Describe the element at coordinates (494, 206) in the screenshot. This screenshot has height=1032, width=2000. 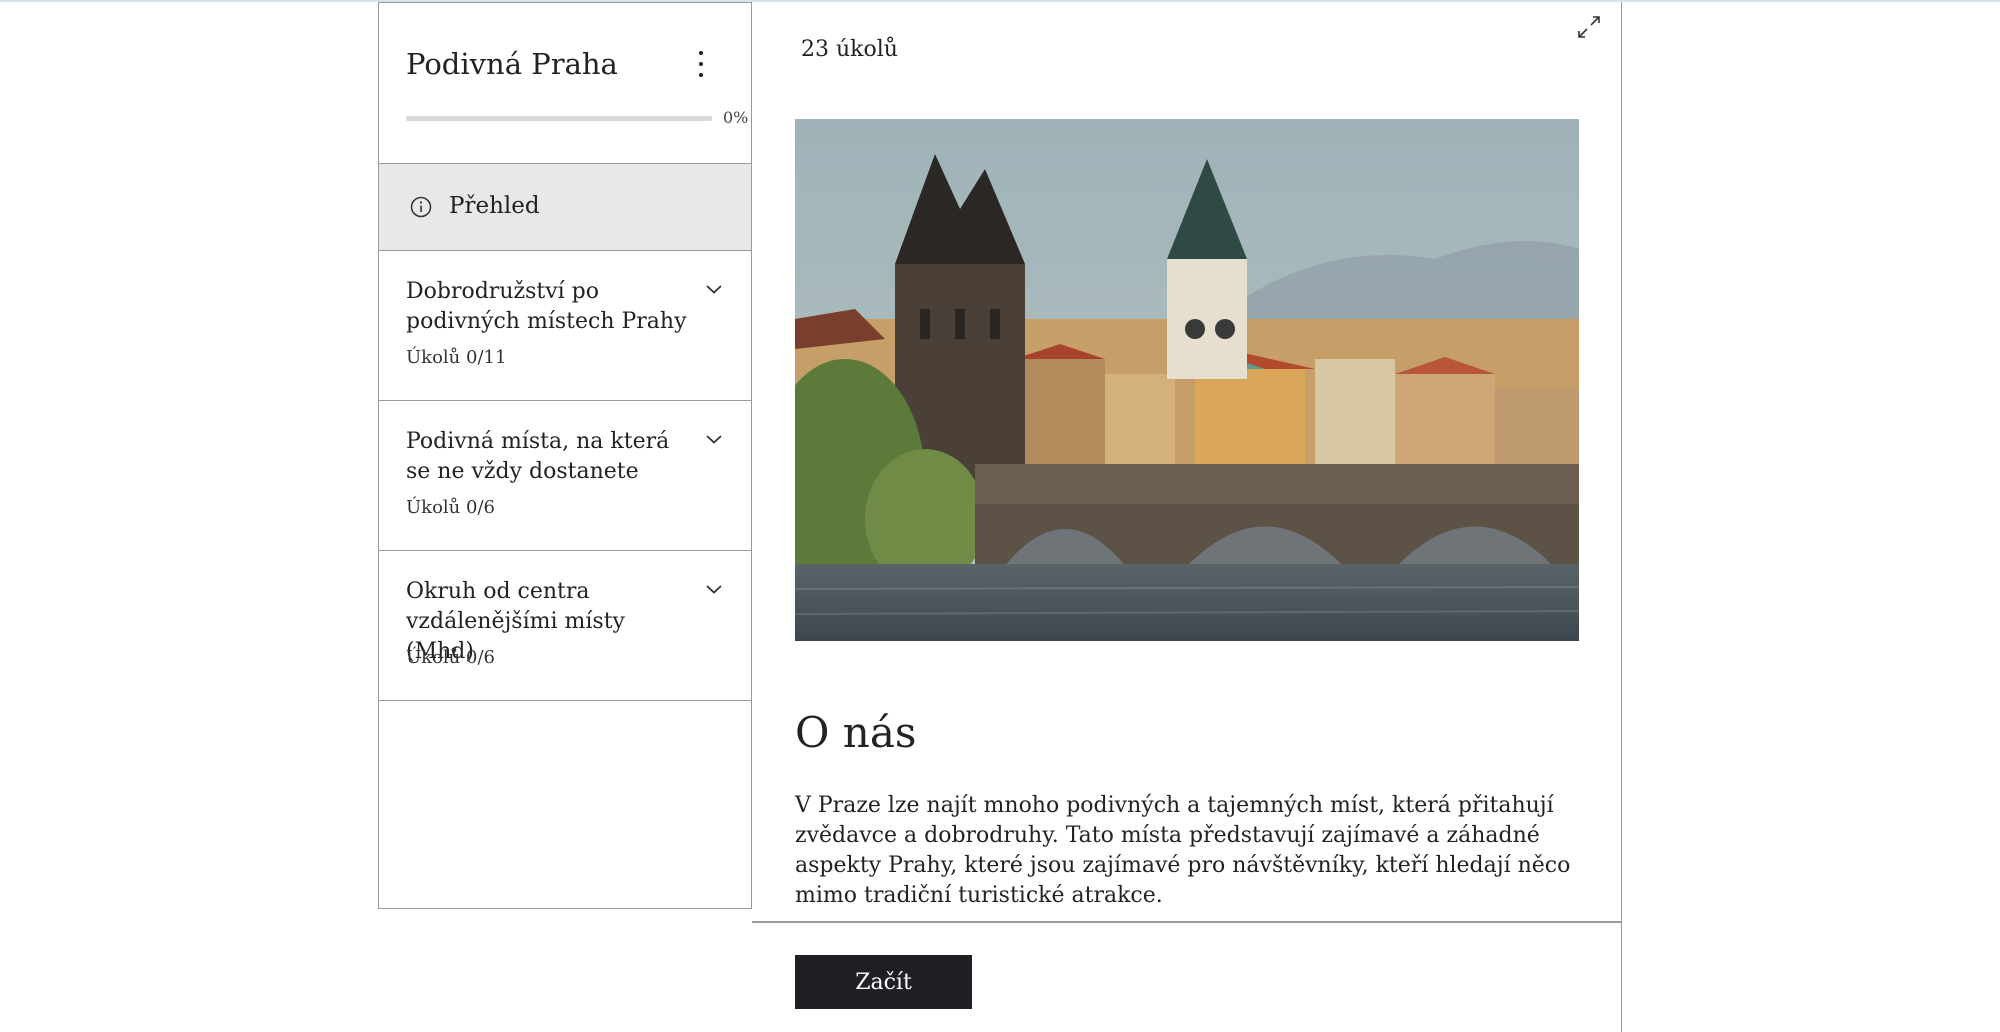
I see `overview-label: Přehled` at that location.